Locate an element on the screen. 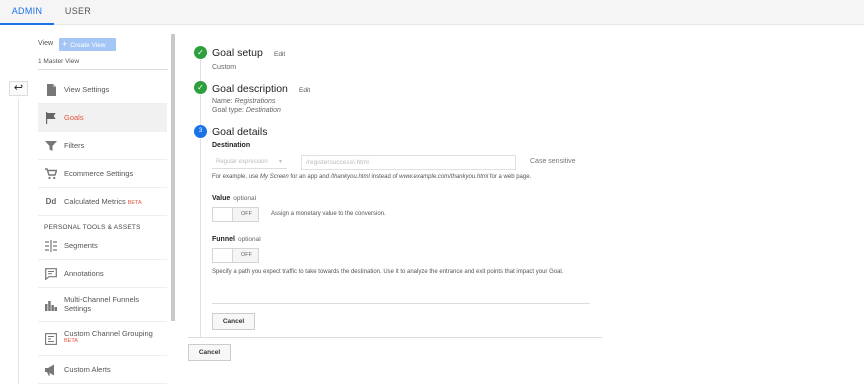 This screenshot has height=384, width=864. dd-icon: Dd is located at coordinates (51, 201).